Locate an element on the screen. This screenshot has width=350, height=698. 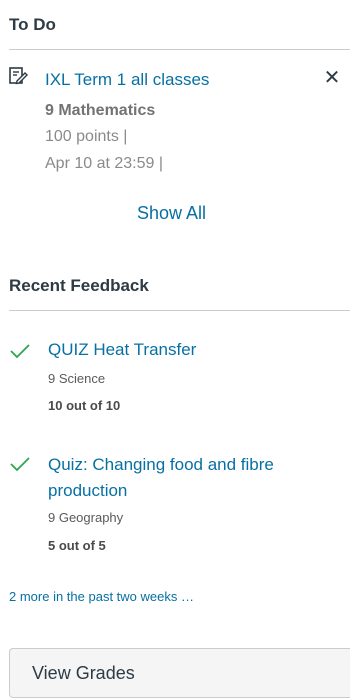
show-all-link: Show All is located at coordinates (171, 213).